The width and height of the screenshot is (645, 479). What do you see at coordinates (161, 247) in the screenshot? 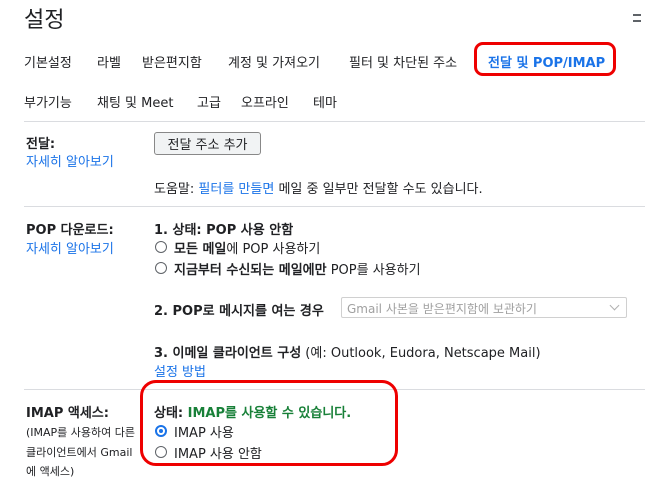
I see `pop-all-mail-radio` at bounding box center [161, 247].